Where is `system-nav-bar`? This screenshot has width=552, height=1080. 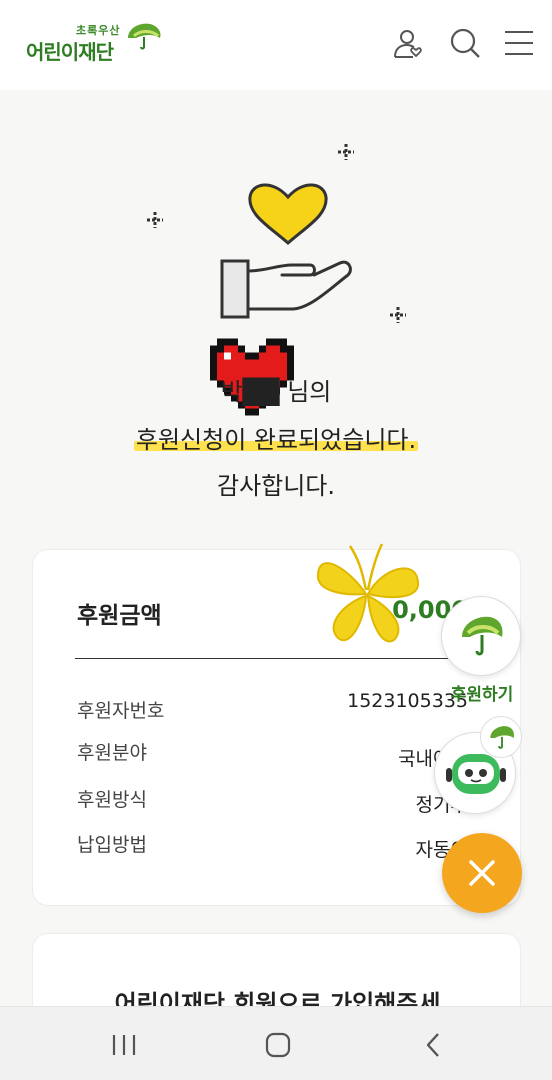 system-nav-bar is located at coordinates (276, 1043).